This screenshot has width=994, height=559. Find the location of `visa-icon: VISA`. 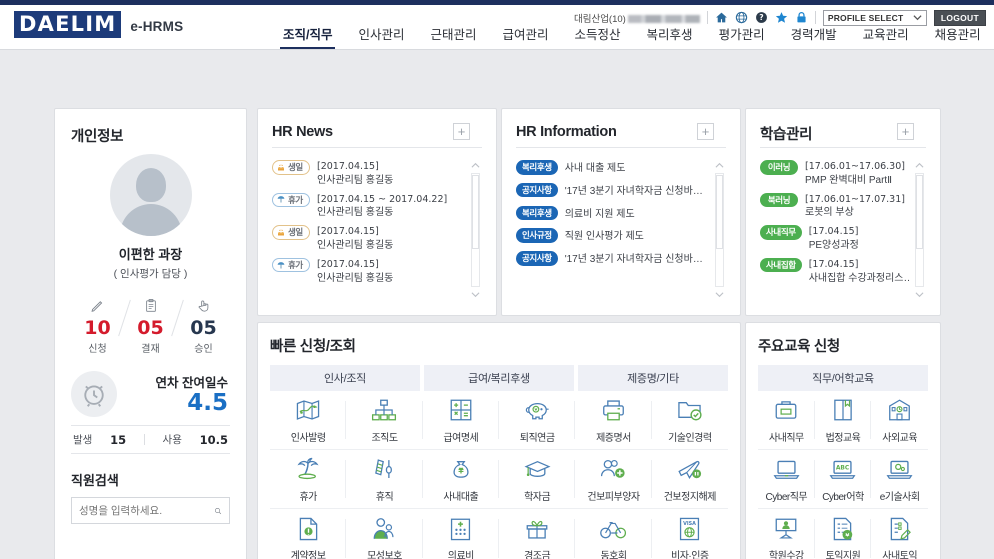

visa-icon: VISA is located at coordinates (689, 528).